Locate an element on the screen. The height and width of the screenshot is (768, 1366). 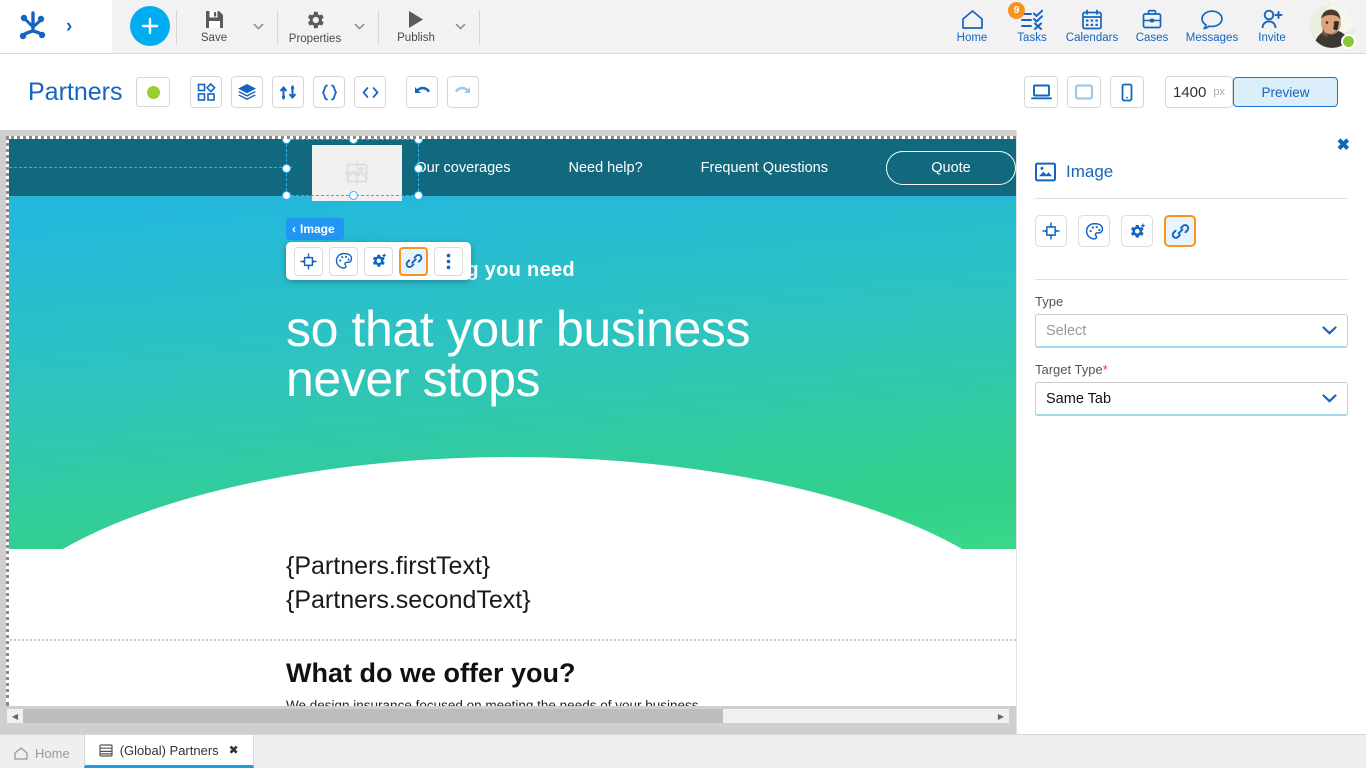
nav-tasks: 9 Tasks is located at coordinates (1032, 26).